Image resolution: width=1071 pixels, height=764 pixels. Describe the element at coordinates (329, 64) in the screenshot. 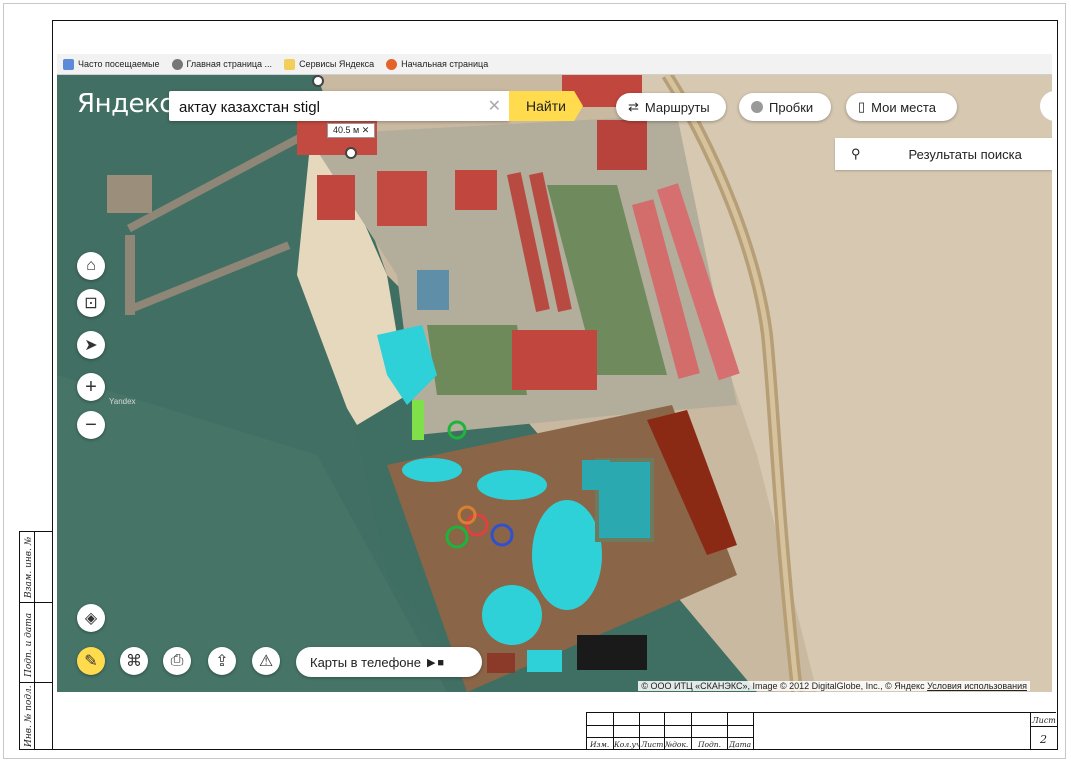

I see `bookmark-item: Сервисы Яндекса` at that location.